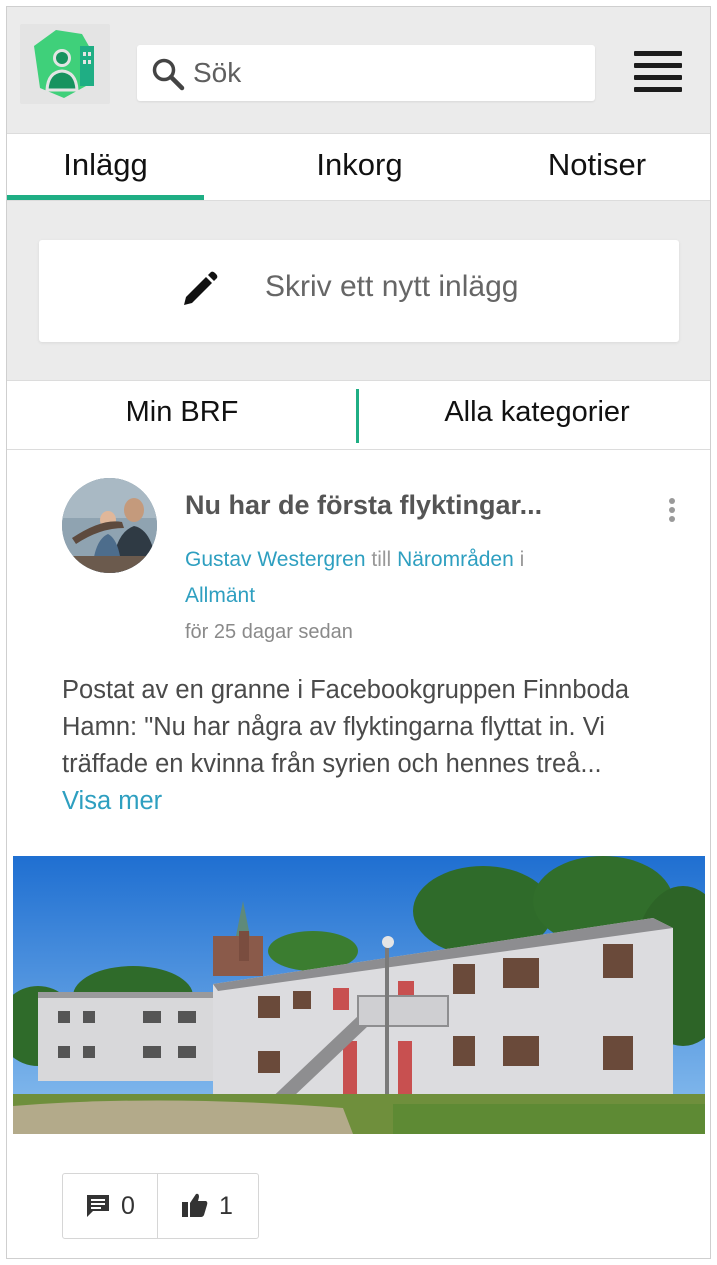  What do you see at coordinates (105, 164) in the screenshot?
I see `tab-label: Inlägg` at bounding box center [105, 164].